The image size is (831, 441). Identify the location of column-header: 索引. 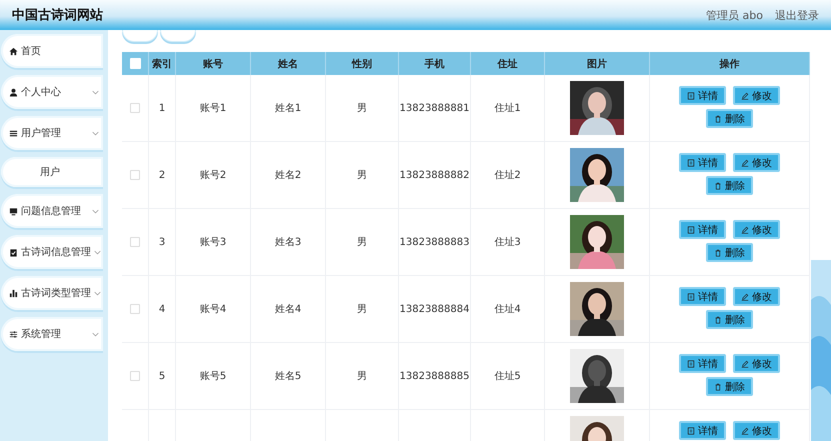
(162, 63).